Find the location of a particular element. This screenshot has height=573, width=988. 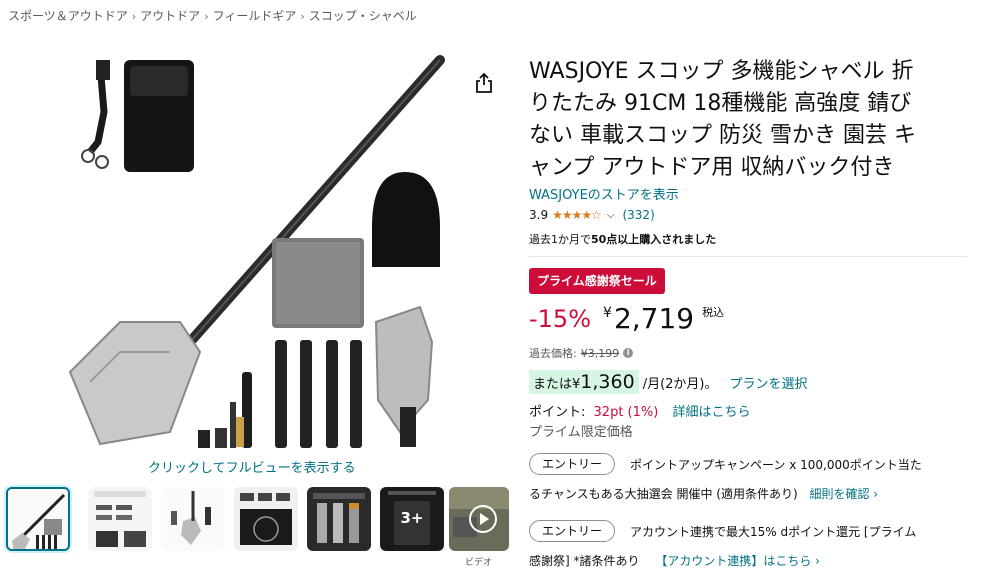

info-icon: i is located at coordinates (628, 353).